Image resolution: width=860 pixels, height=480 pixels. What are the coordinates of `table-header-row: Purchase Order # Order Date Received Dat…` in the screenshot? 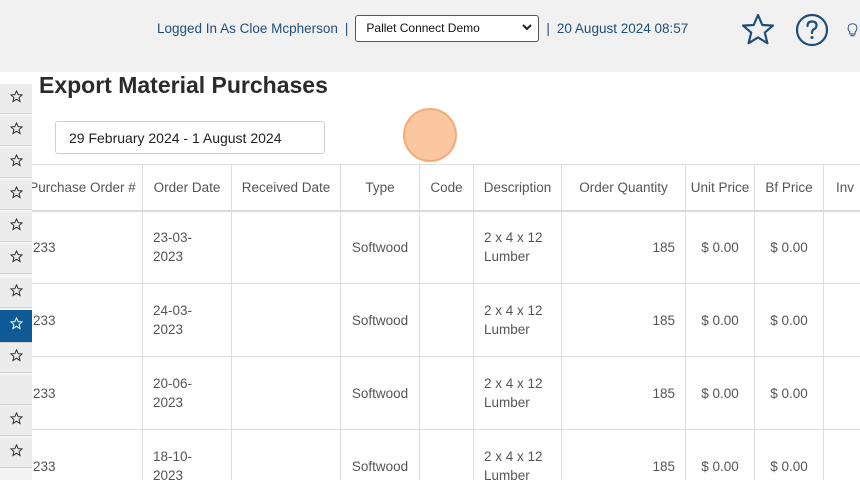 It's located at (446, 188).